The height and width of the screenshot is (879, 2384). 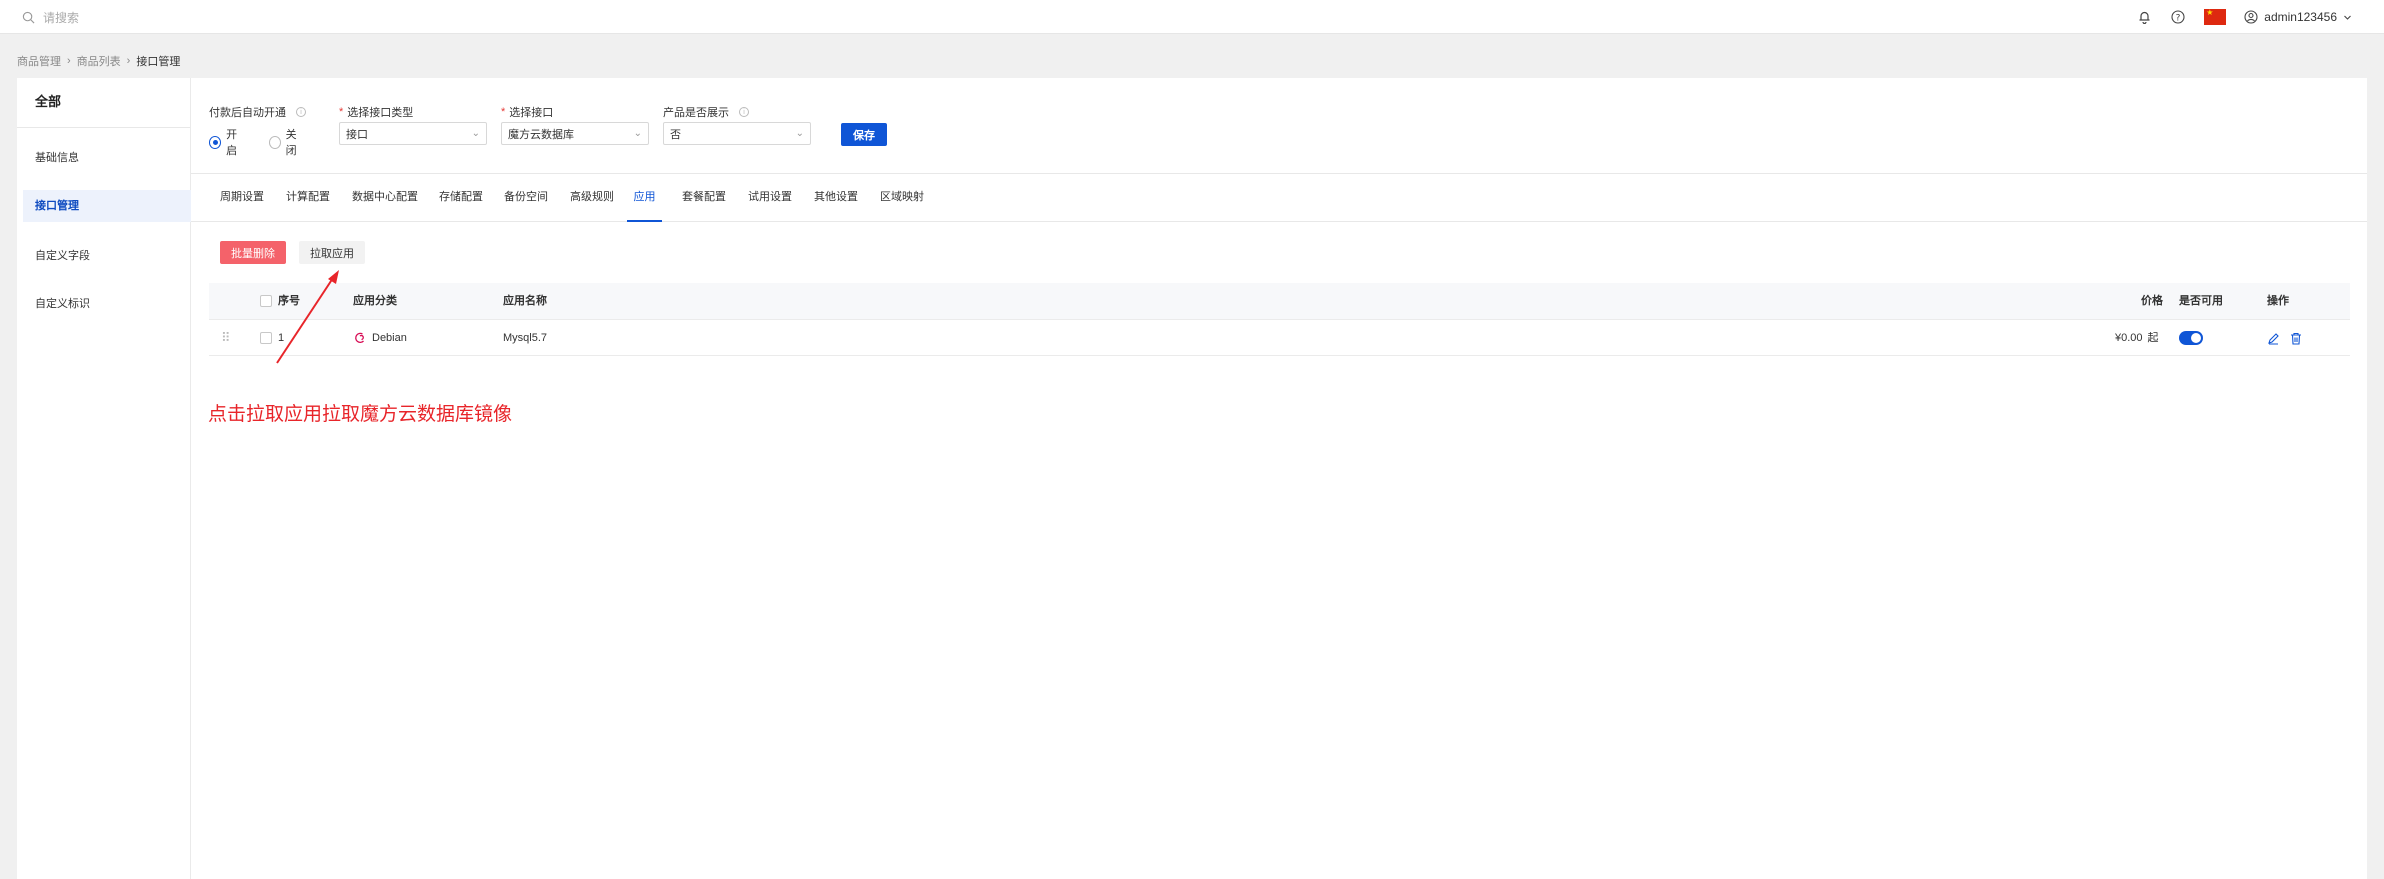 I want to click on row-category: Debian, so click(x=380, y=338).